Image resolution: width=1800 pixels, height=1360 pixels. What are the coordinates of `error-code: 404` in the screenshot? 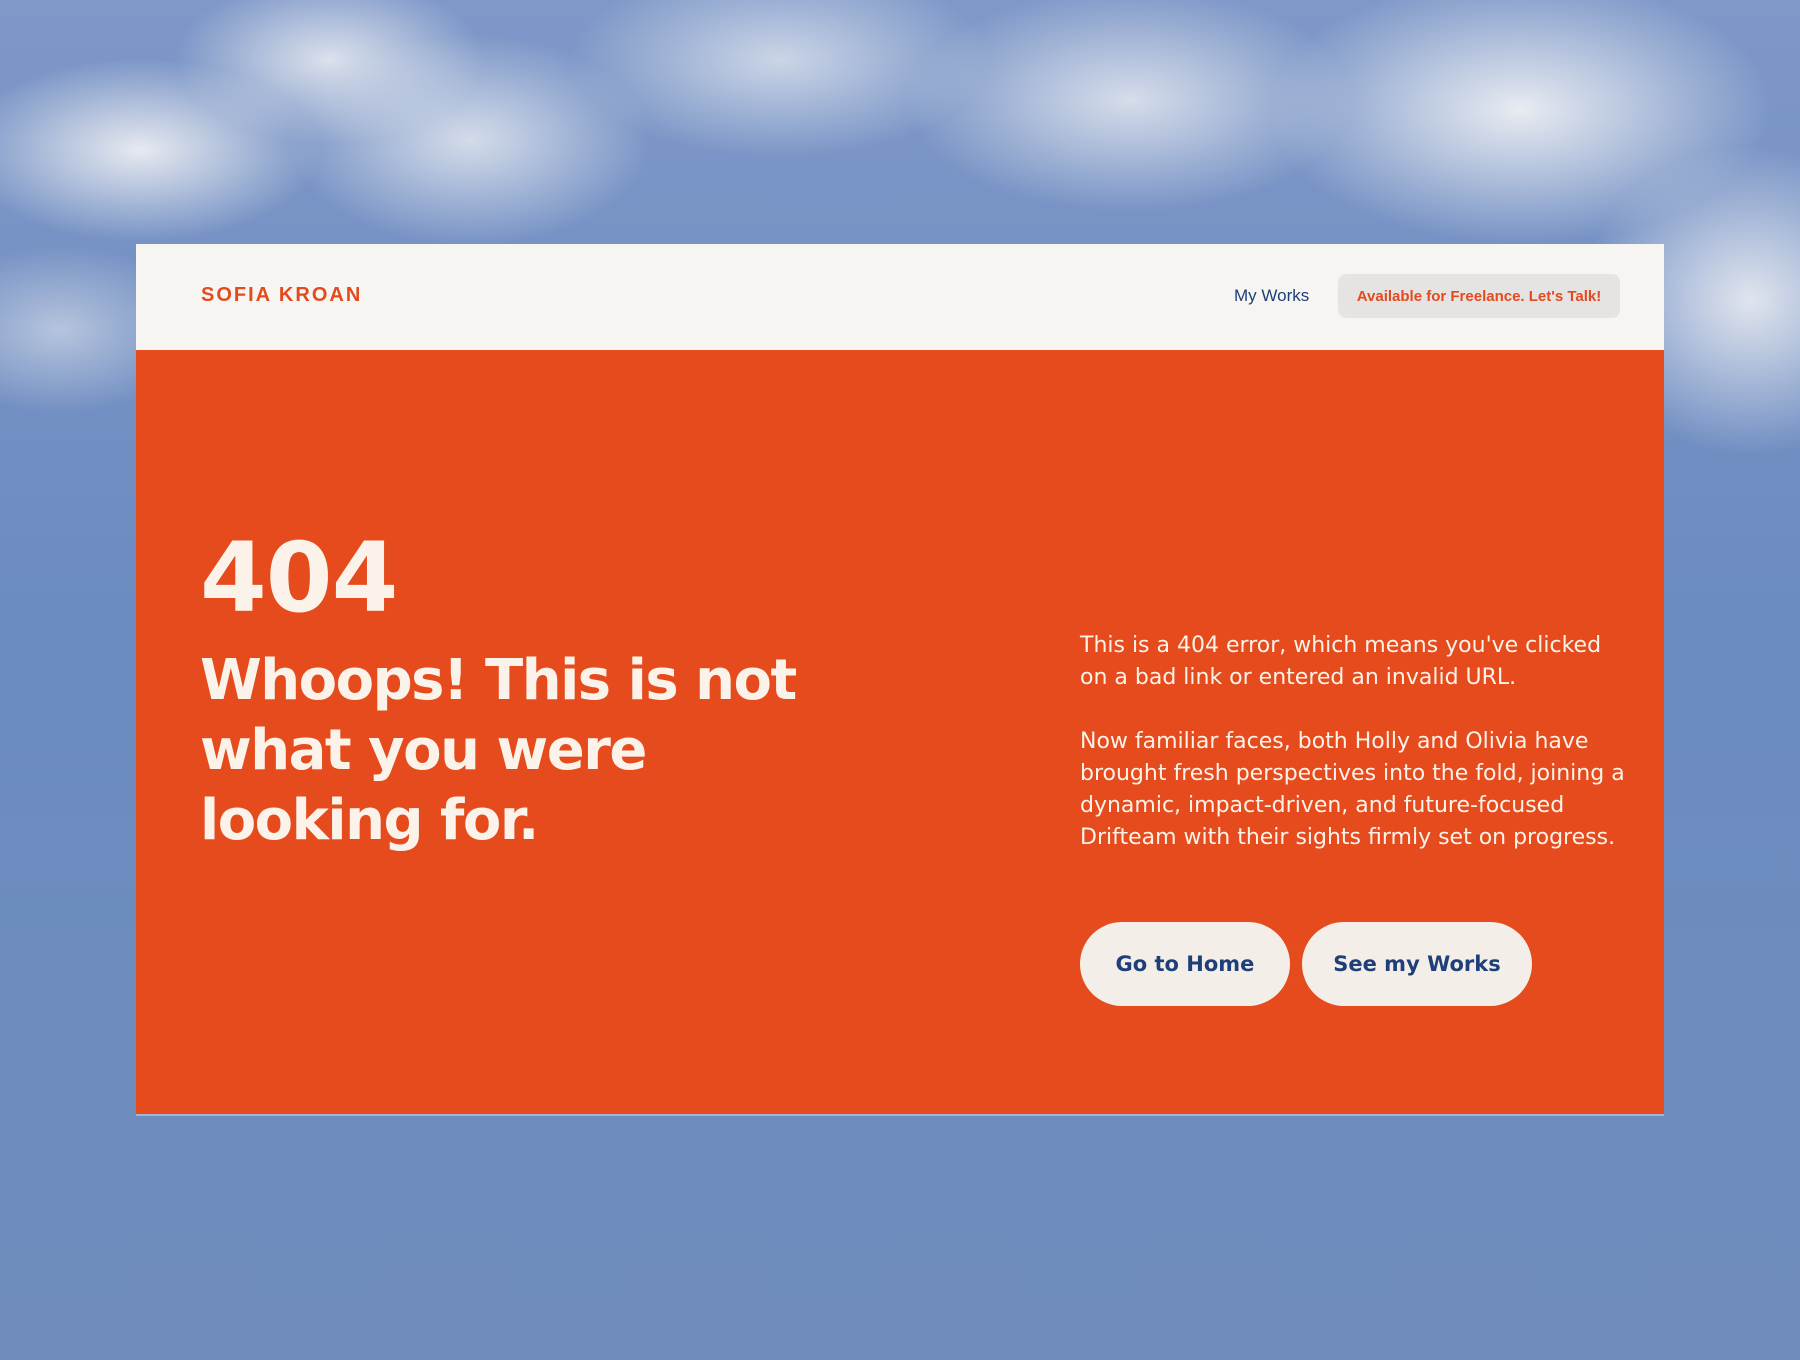 It's located at (299, 578).